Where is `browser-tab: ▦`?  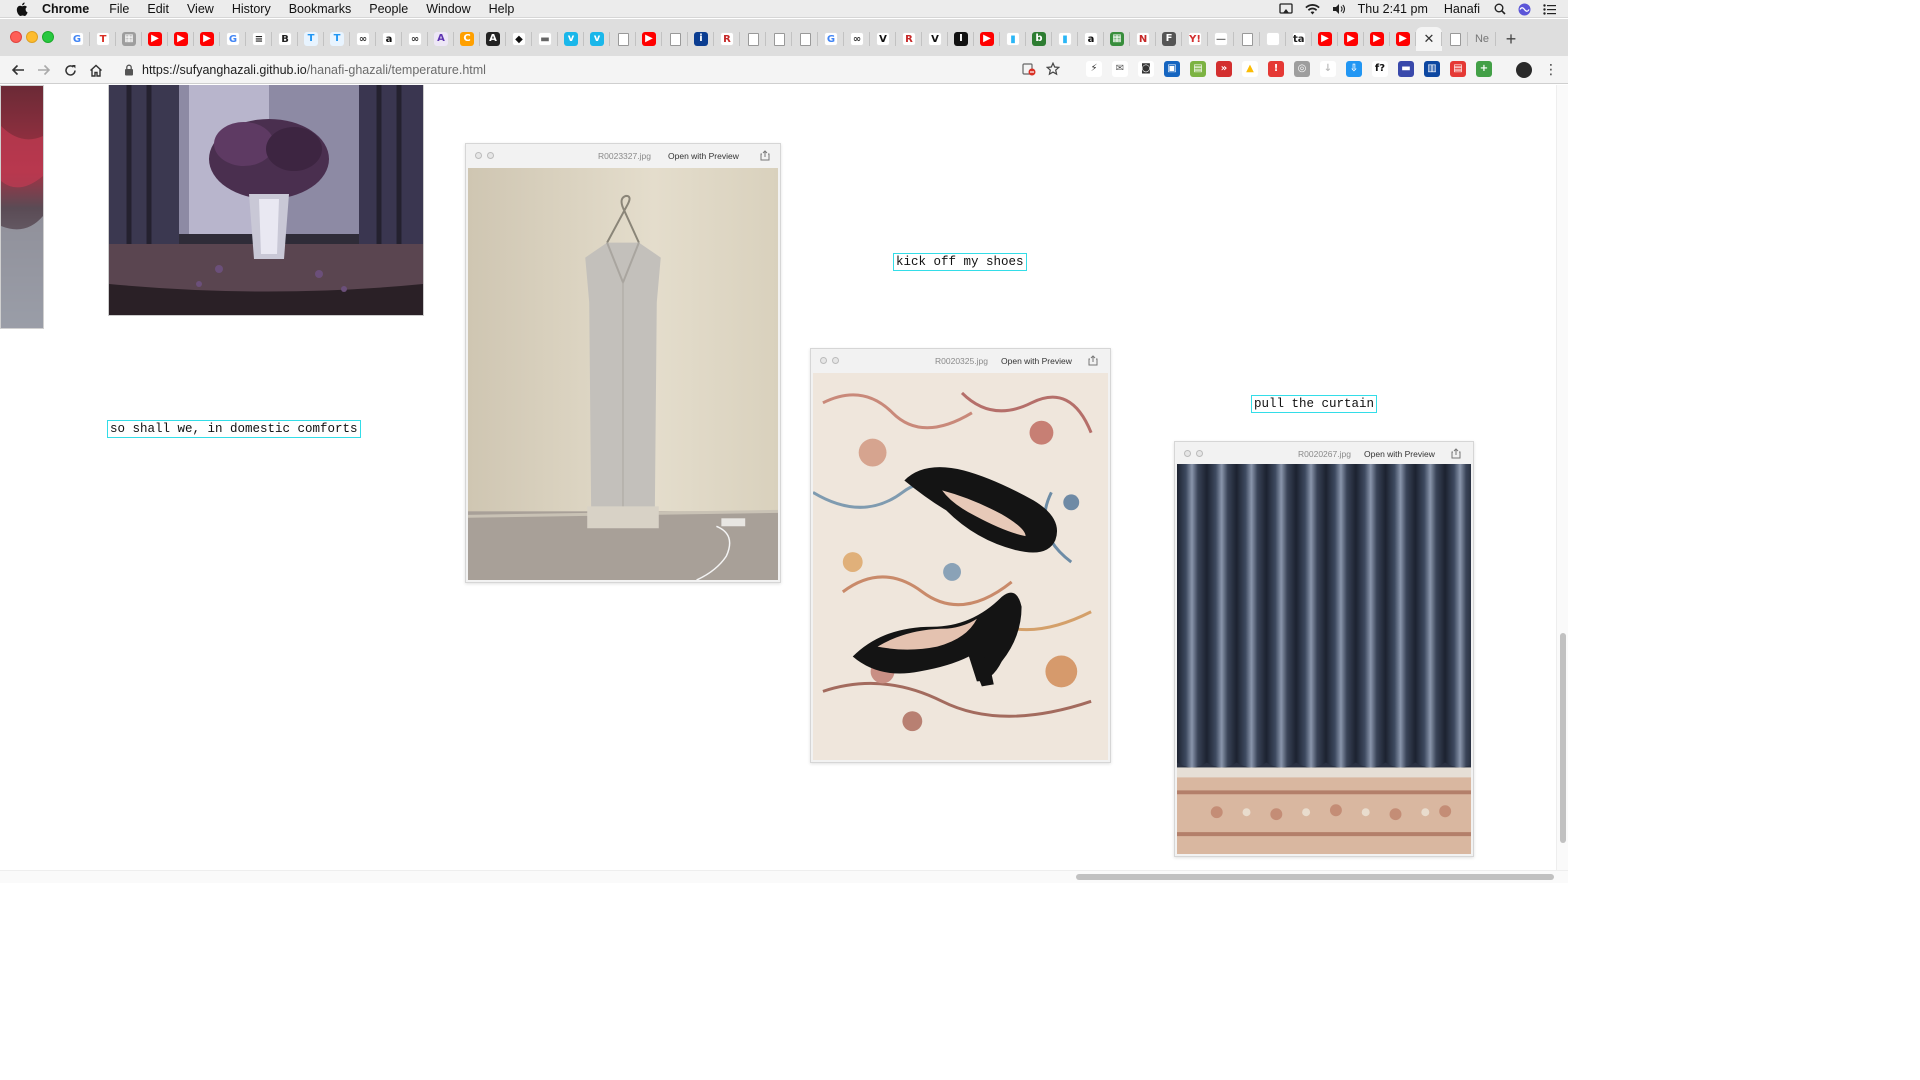
browser-tab: ▦ is located at coordinates (1117, 39).